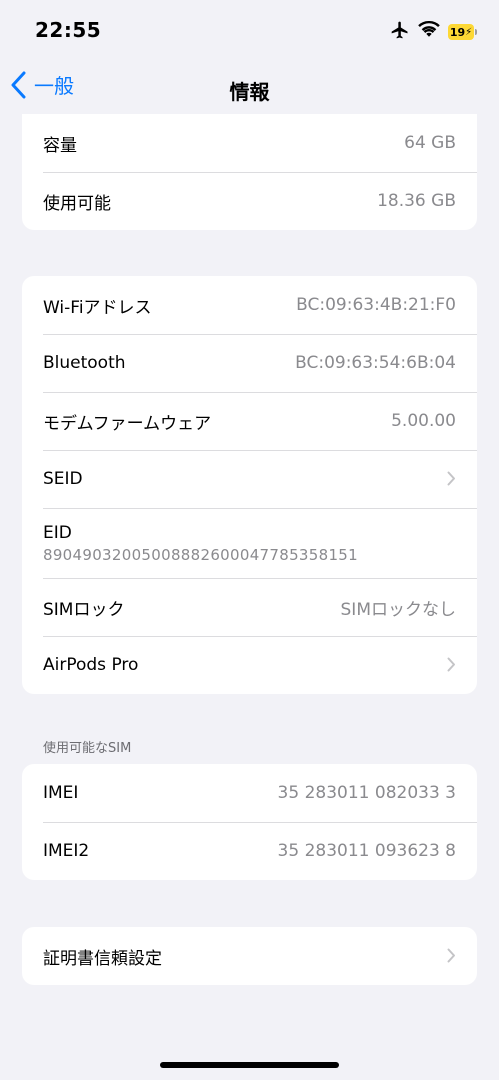 Image resolution: width=499 pixels, height=1080 pixels. I want to click on bluetooth-row: Bluetooth BC:09:63:54:6B:04, so click(249, 363).